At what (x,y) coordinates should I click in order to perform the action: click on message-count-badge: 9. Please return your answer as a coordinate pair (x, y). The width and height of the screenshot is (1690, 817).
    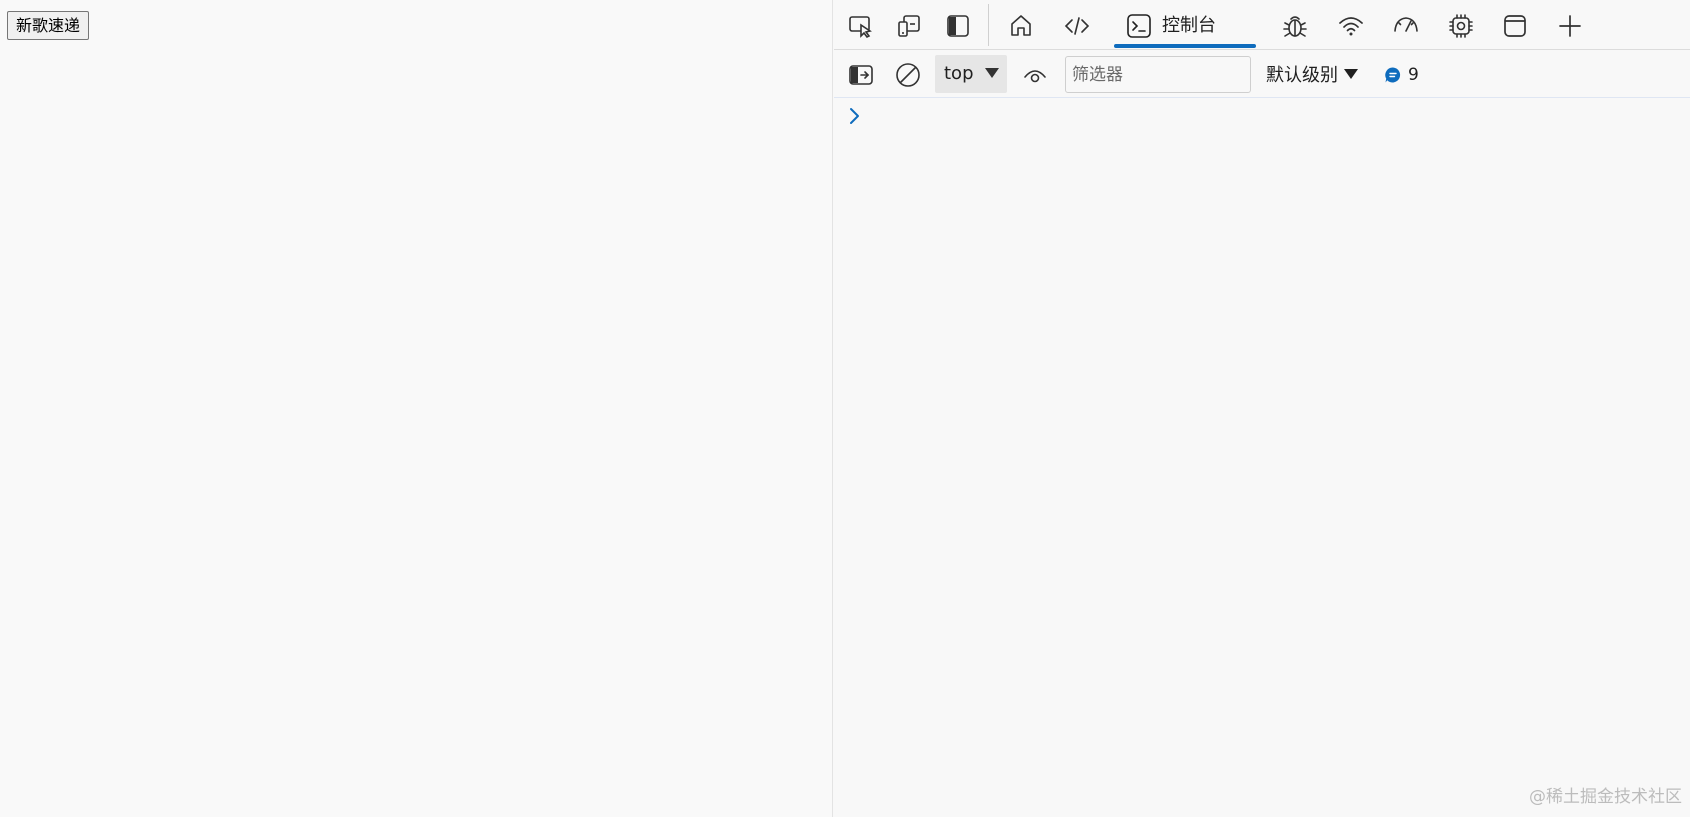
    Looking at the image, I should click on (1401, 75).